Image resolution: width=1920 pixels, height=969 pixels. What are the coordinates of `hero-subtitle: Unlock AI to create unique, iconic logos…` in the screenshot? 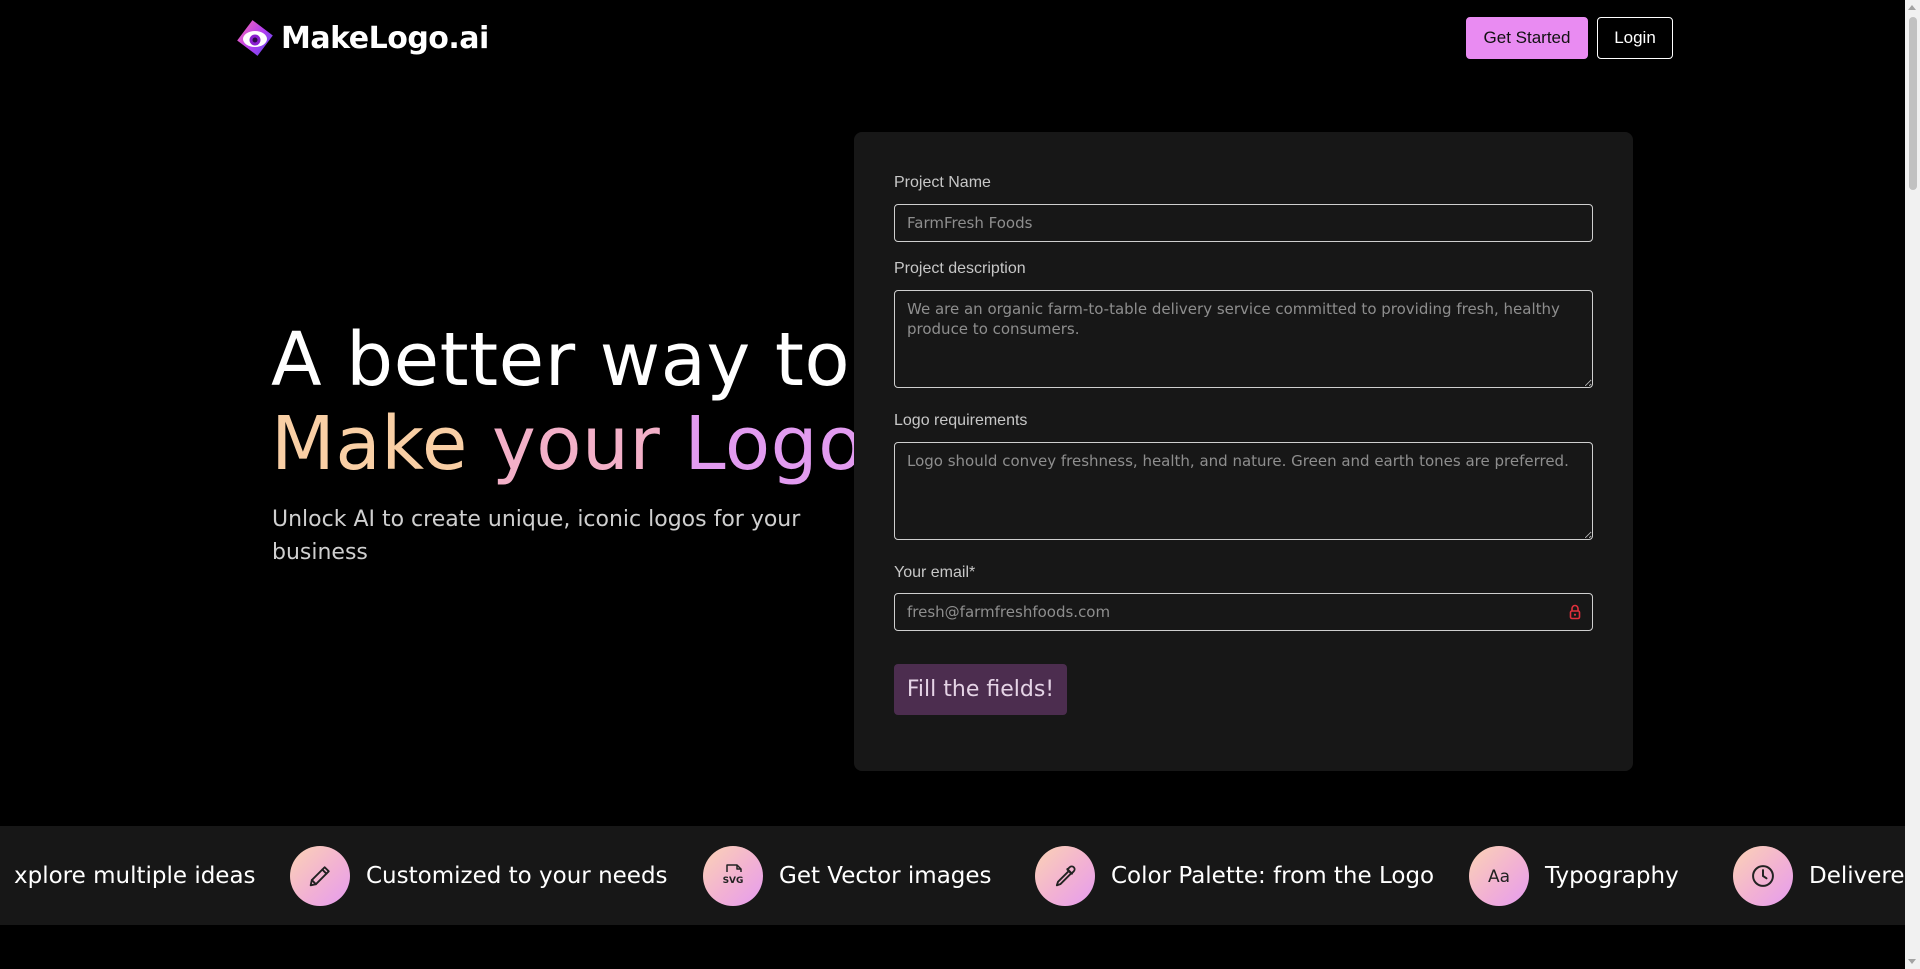 It's located at (536, 536).